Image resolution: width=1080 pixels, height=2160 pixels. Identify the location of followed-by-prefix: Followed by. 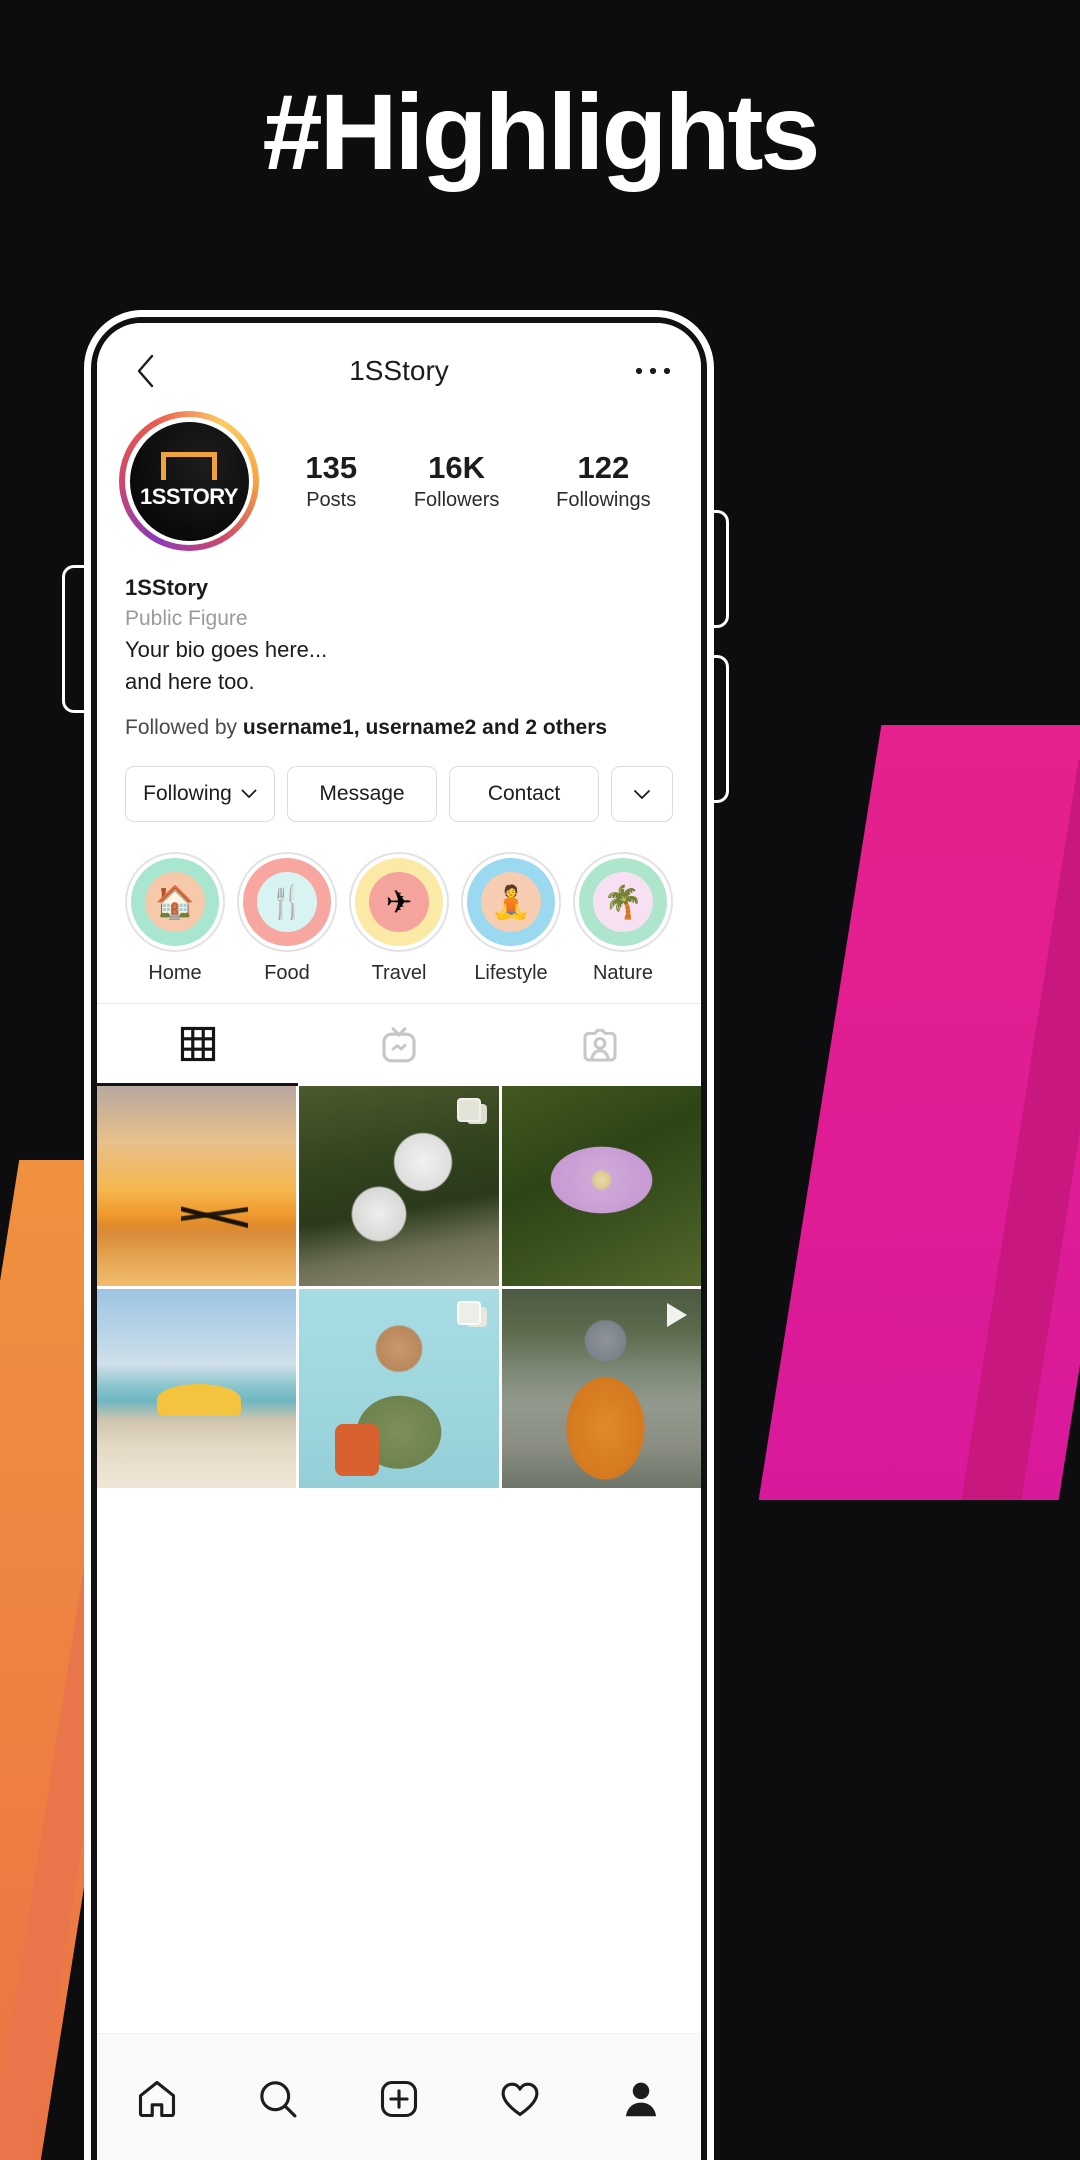
(184, 728).